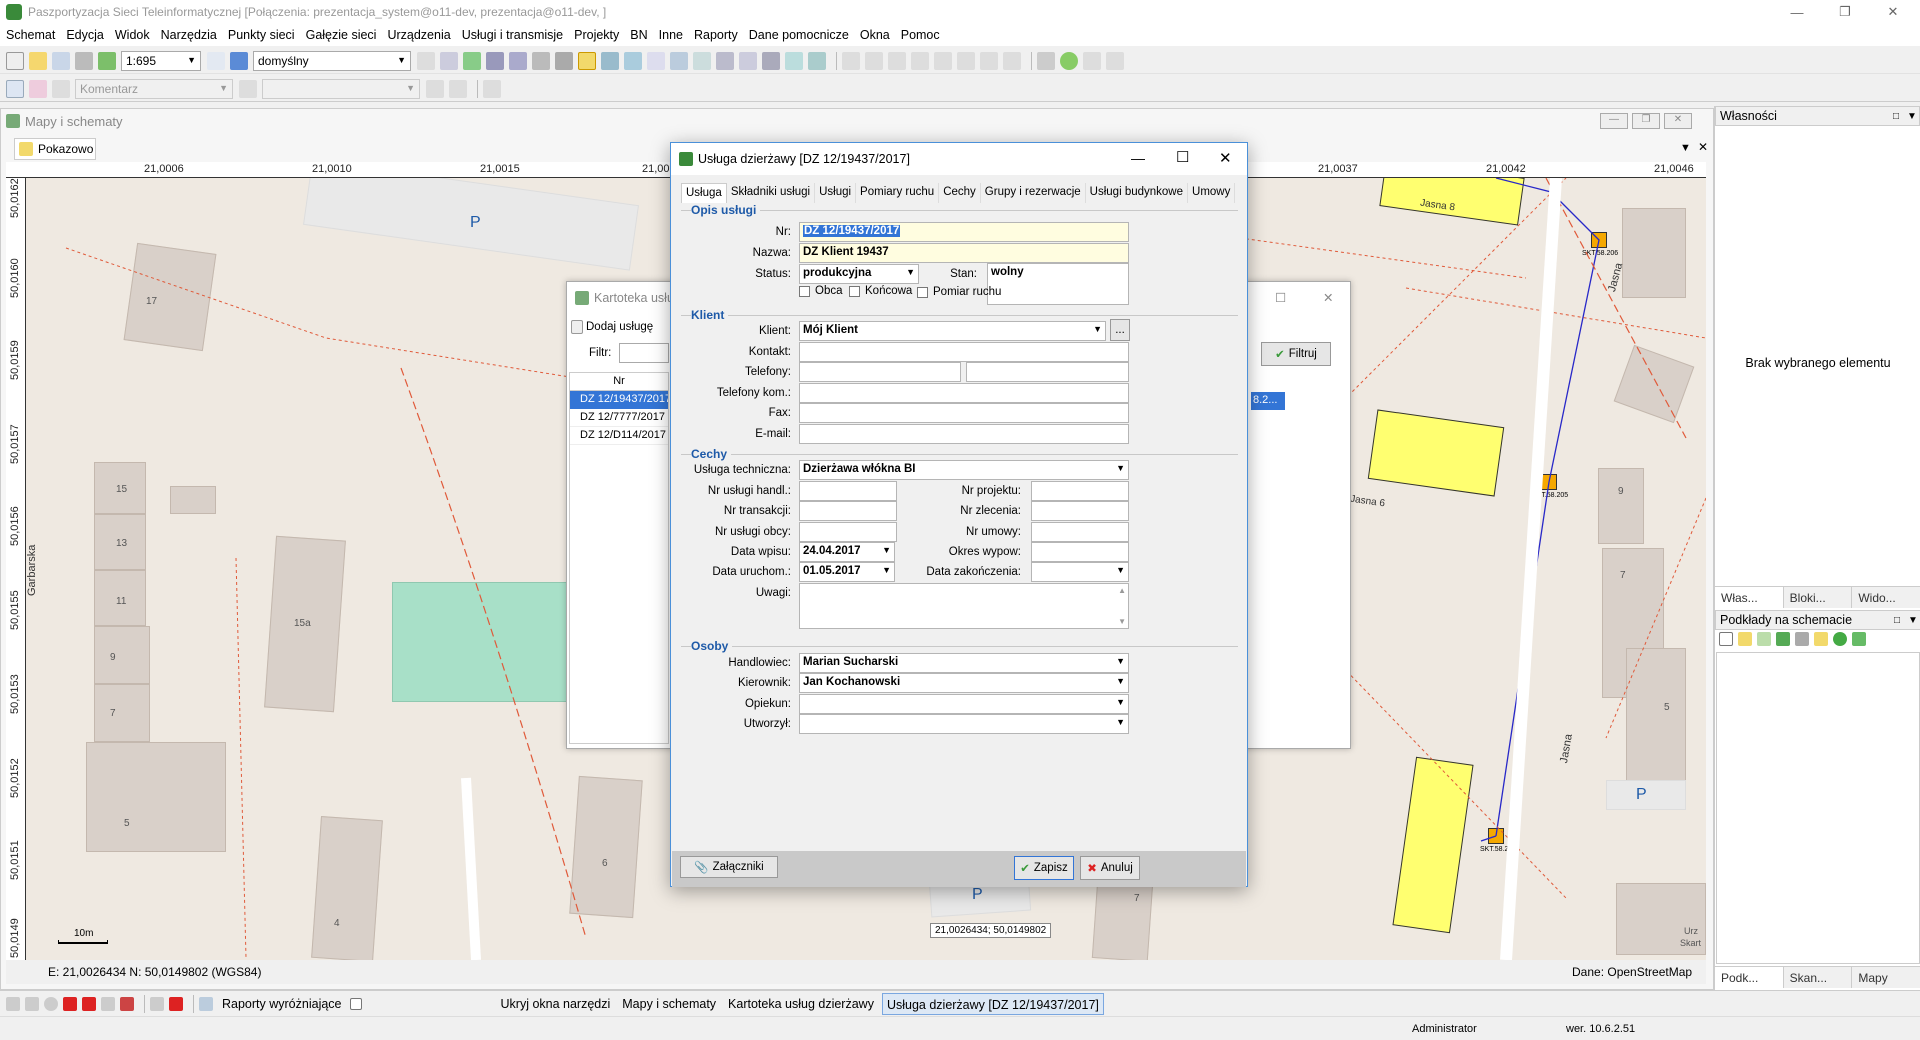 The width and height of the screenshot is (1920, 1040). Describe the element at coordinates (1080, 491) in the screenshot. I see `nr-projektu-field` at that location.